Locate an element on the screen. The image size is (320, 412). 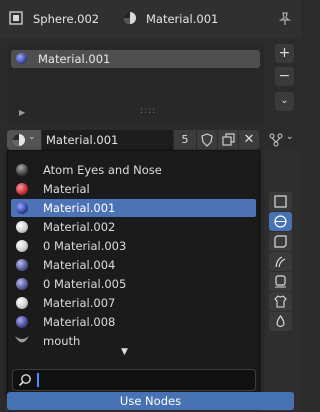
fluid-tool-button is located at coordinates (280, 321).